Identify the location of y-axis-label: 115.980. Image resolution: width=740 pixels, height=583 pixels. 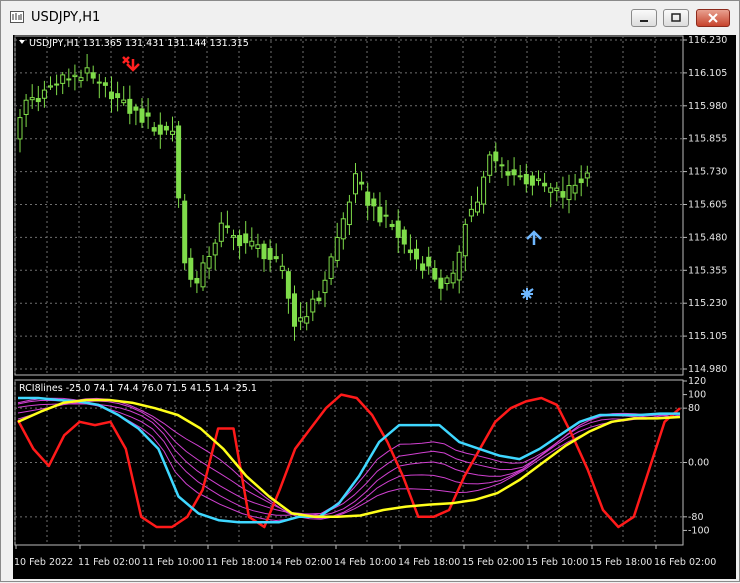
(707, 106).